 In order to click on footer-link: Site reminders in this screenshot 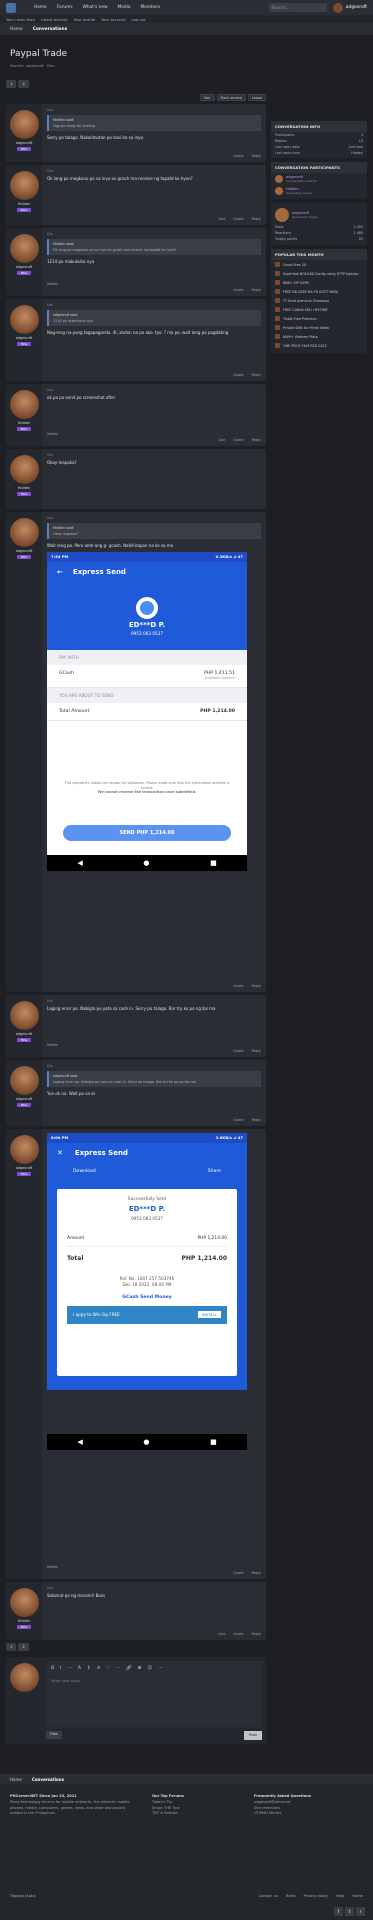, I will do `click(267, 1808)`.